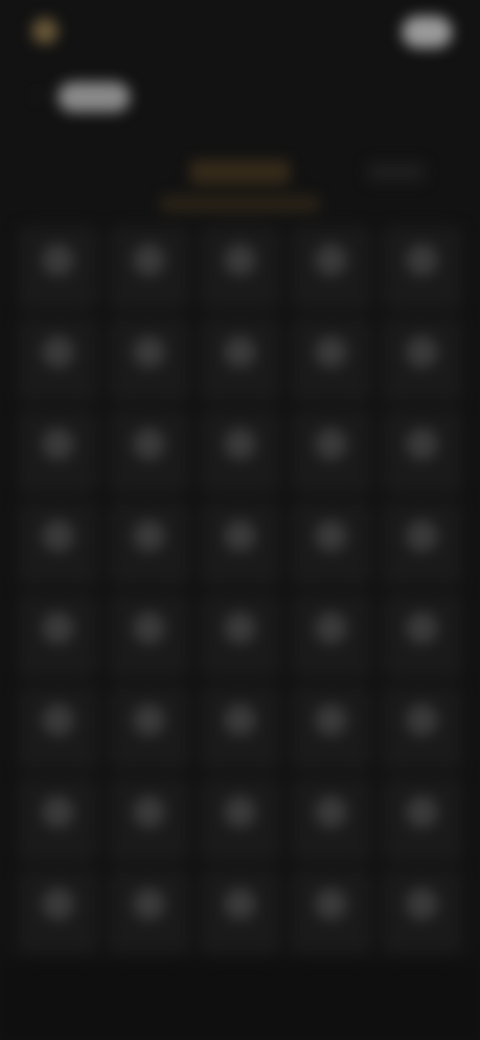  What do you see at coordinates (94, 97) in the screenshot?
I see `back-pill-button` at bounding box center [94, 97].